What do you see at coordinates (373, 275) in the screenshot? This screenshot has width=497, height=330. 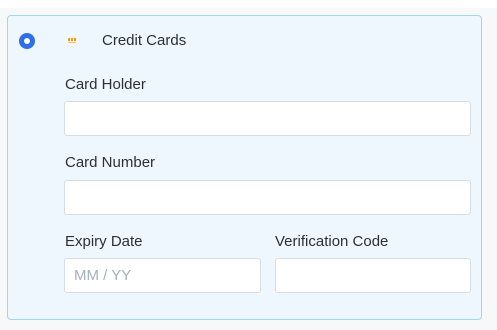 I see `verification-code-input` at bounding box center [373, 275].